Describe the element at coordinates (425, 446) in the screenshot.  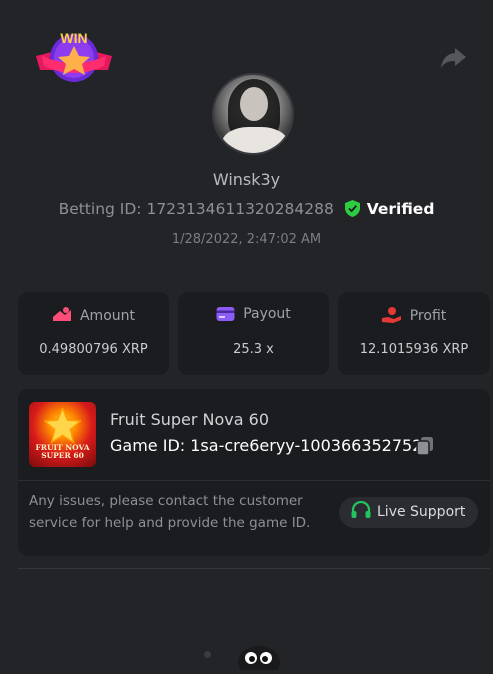
I see `copy-icon` at that location.